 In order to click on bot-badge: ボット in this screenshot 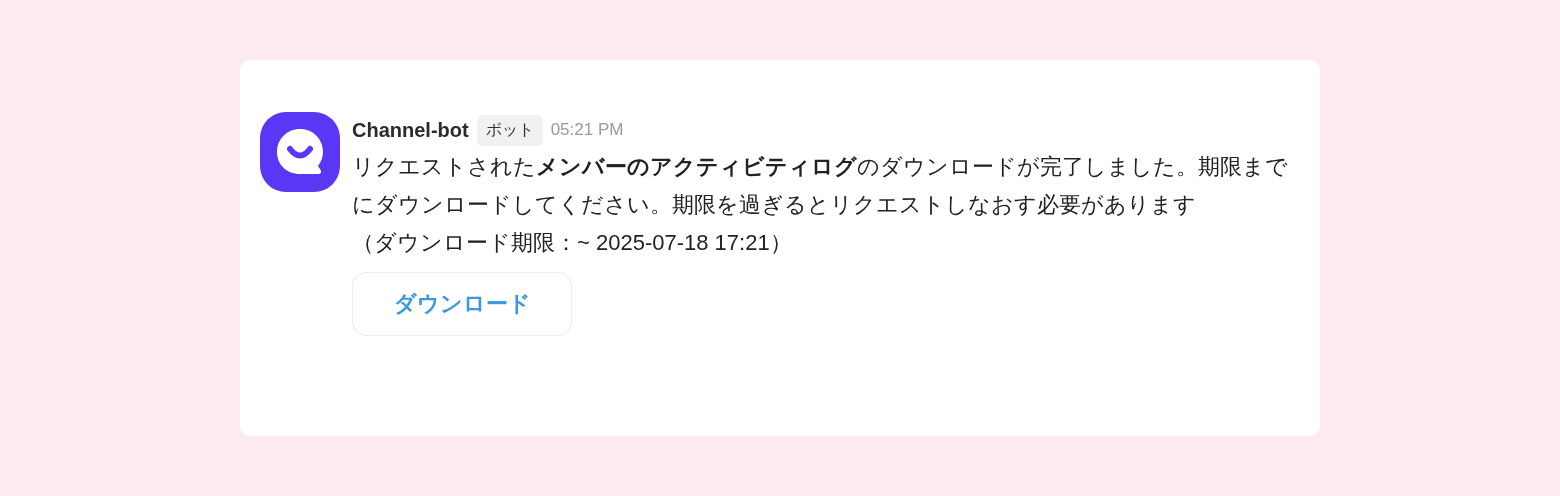, I will do `click(509, 130)`.